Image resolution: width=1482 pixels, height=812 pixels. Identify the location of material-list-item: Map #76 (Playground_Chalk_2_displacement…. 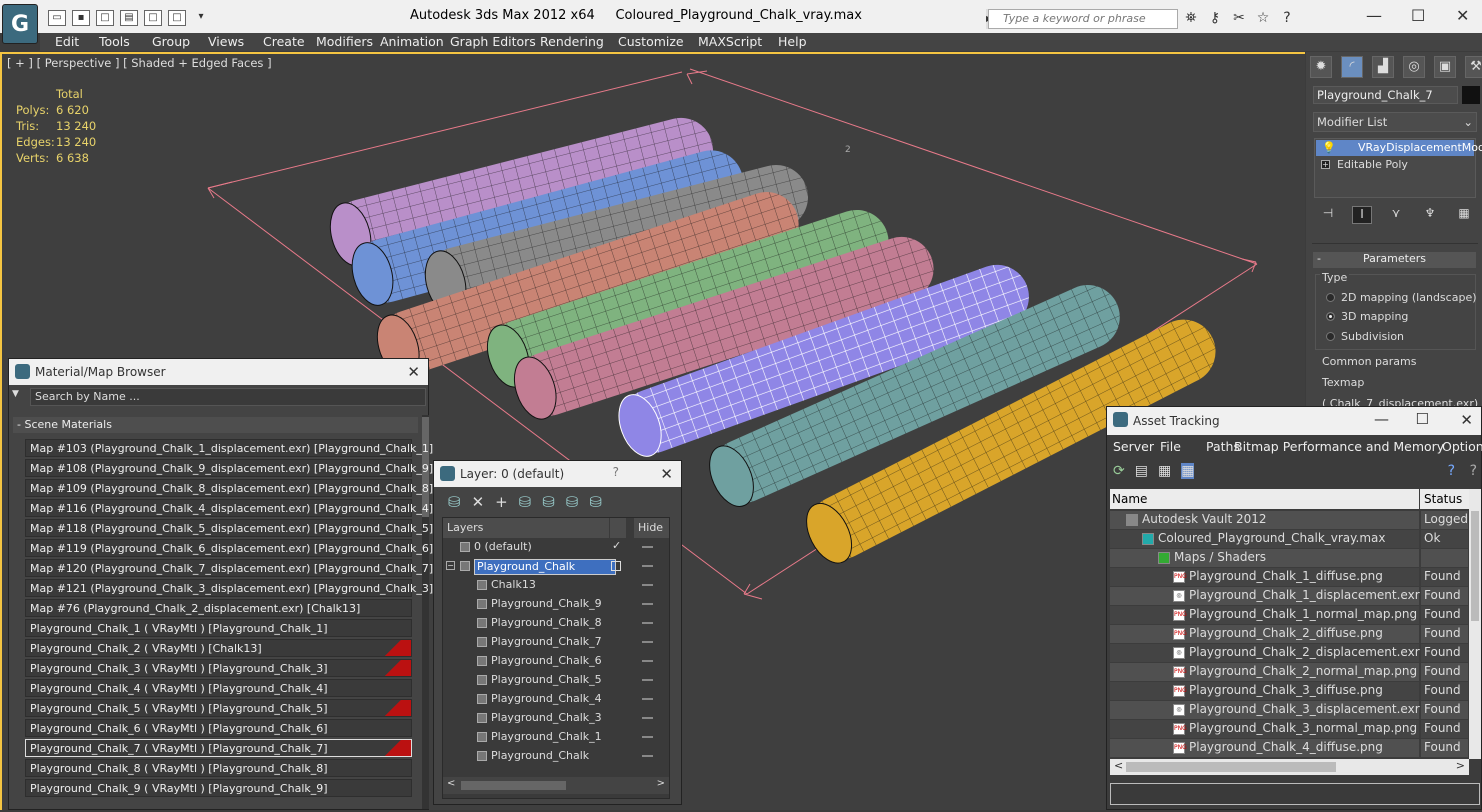
(218, 608).